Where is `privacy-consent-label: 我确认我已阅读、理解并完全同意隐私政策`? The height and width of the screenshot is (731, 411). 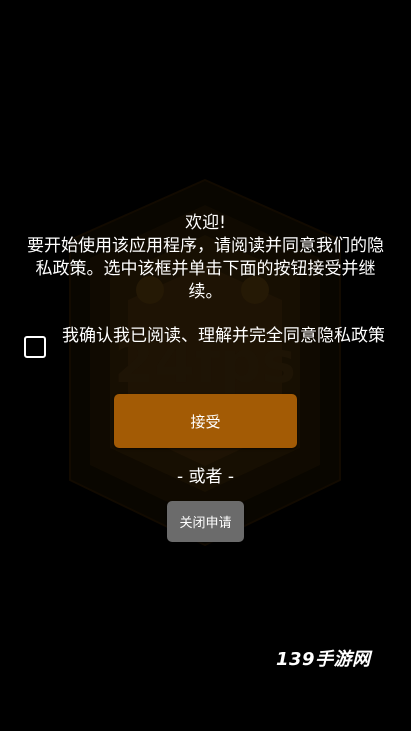
privacy-consent-label: 我确认我已阅读、理解并完全同意隐私政策 is located at coordinates (223, 336).